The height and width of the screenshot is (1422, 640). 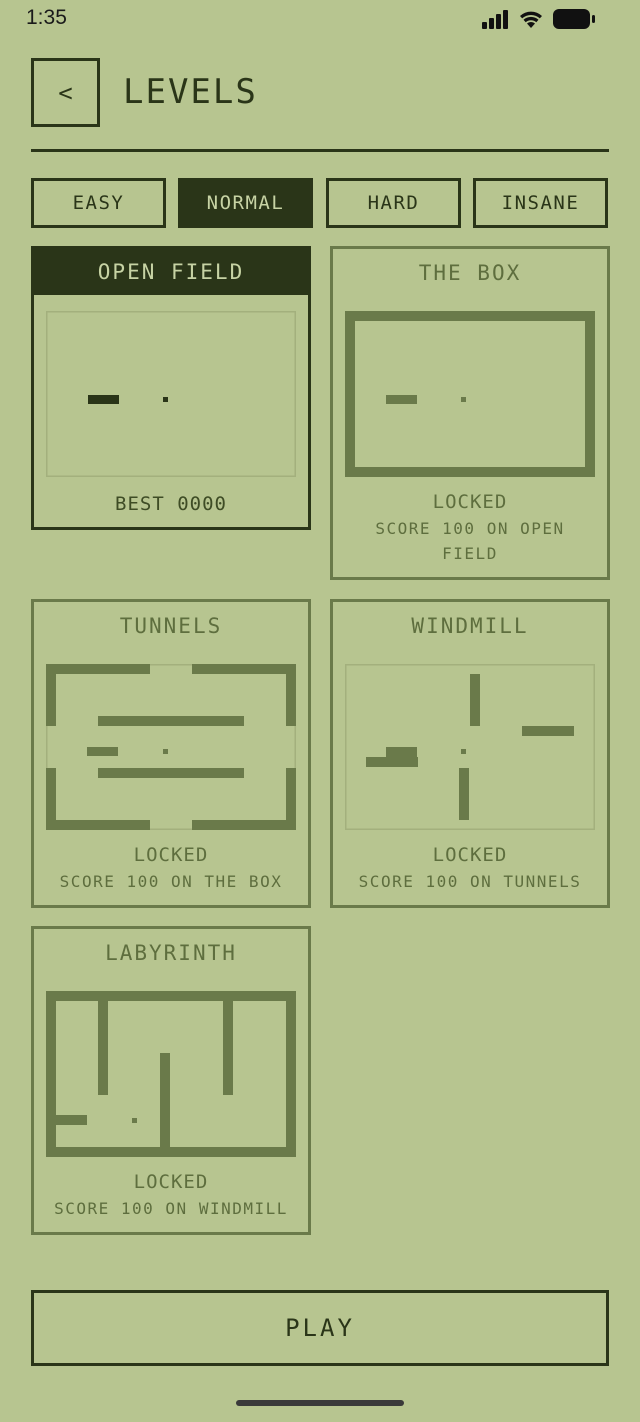 I want to click on level-requirement: SCORE 100 ON TUNNELS, so click(x=470, y=881).